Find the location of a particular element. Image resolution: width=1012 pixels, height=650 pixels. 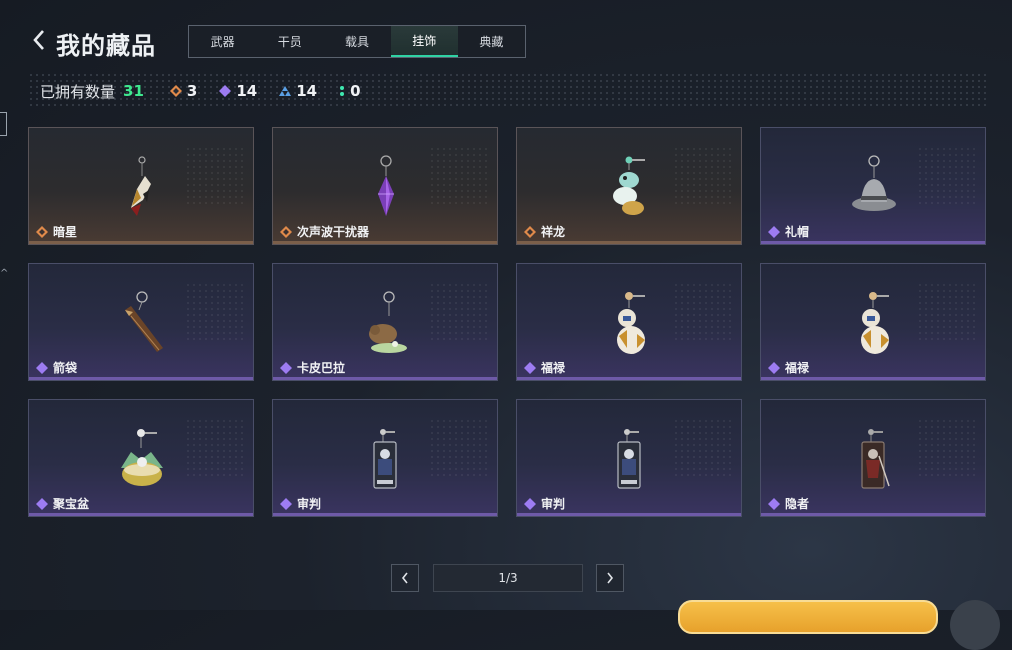

item-card: 礼帽 is located at coordinates (873, 186).